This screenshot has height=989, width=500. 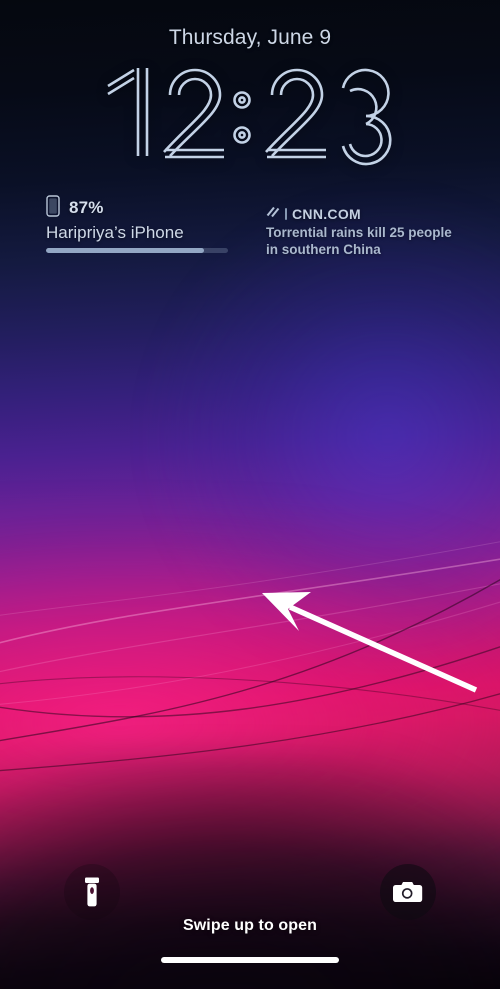 What do you see at coordinates (286, 214) in the screenshot?
I see `news-divider` at bounding box center [286, 214].